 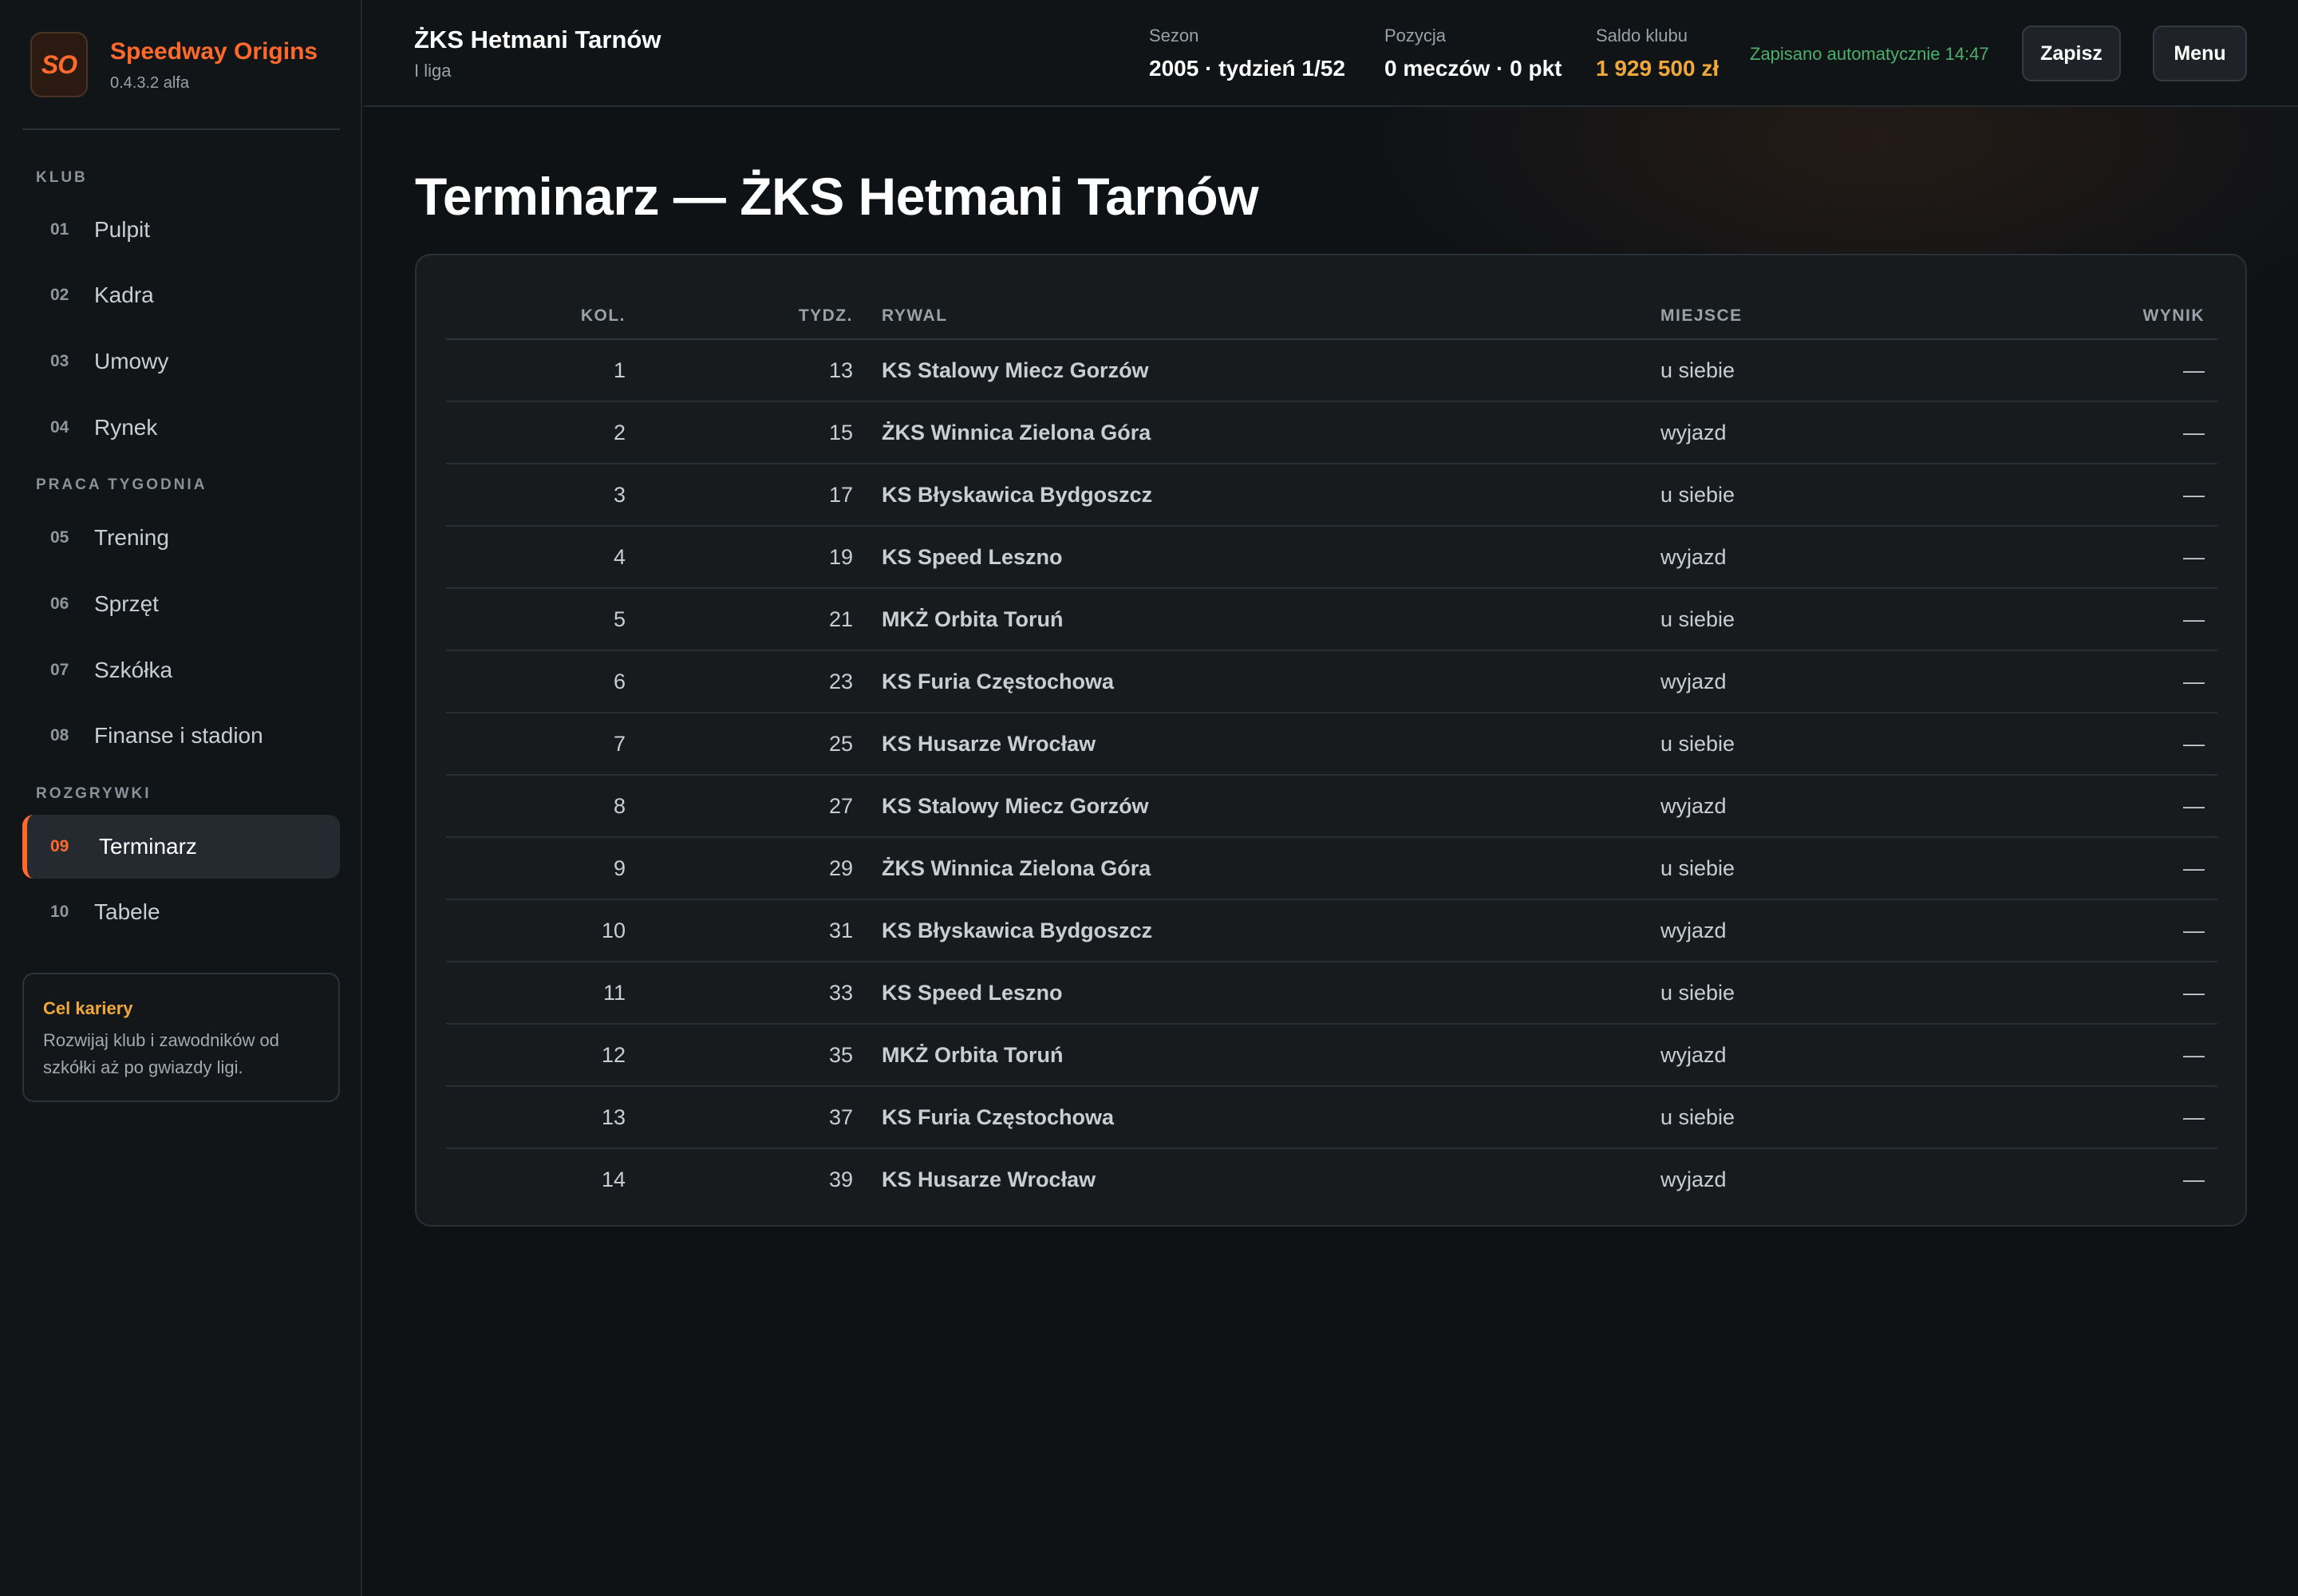 I want to click on column-header-kol: Kol., so click(x=536, y=317).